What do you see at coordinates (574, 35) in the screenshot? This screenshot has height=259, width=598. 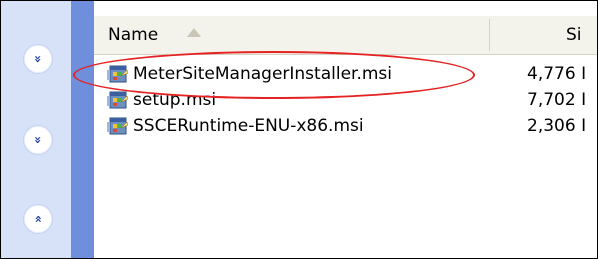 I see `size-column-header: Si` at bounding box center [574, 35].